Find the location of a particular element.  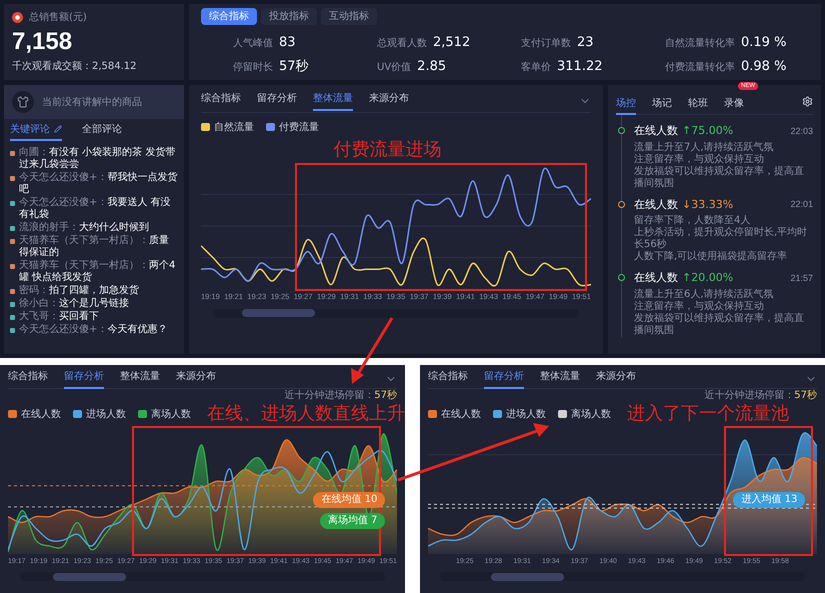

metric-label: 停留时长 is located at coordinates (253, 67).